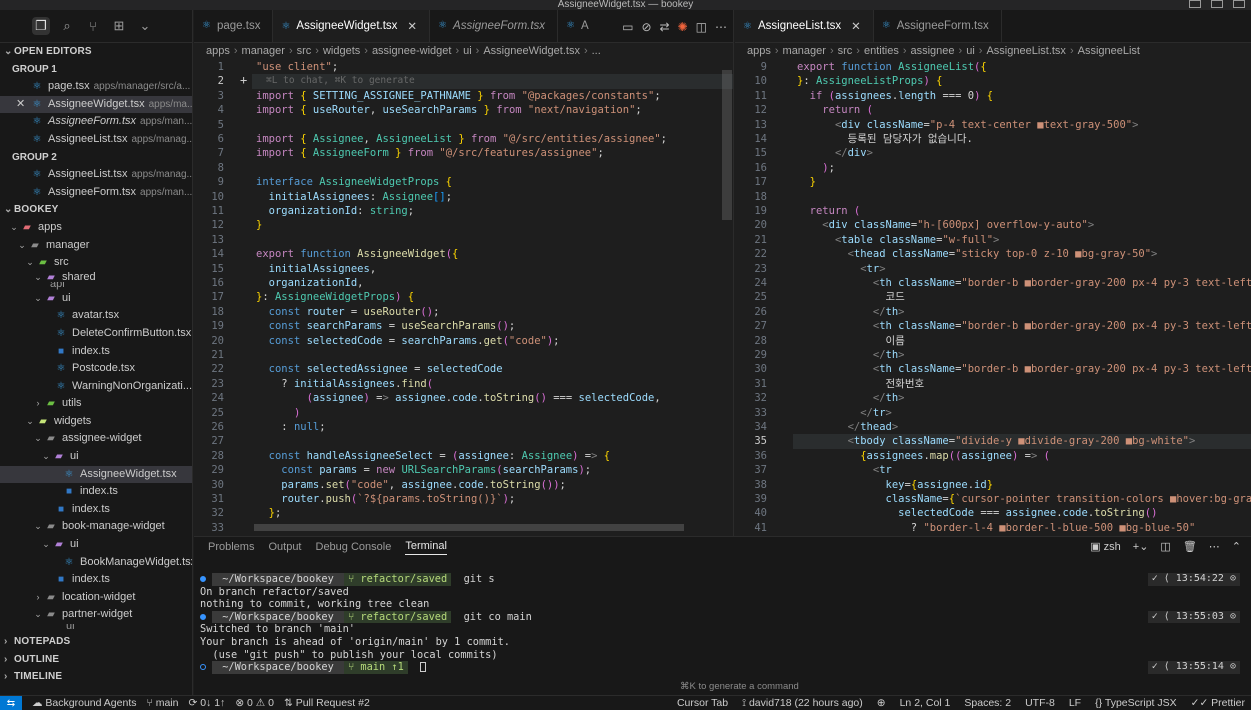 The width and height of the screenshot is (1251, 710). Describe the element at coordinates (829, 211) in the screenshot. I see `code-line: return (` at that location.